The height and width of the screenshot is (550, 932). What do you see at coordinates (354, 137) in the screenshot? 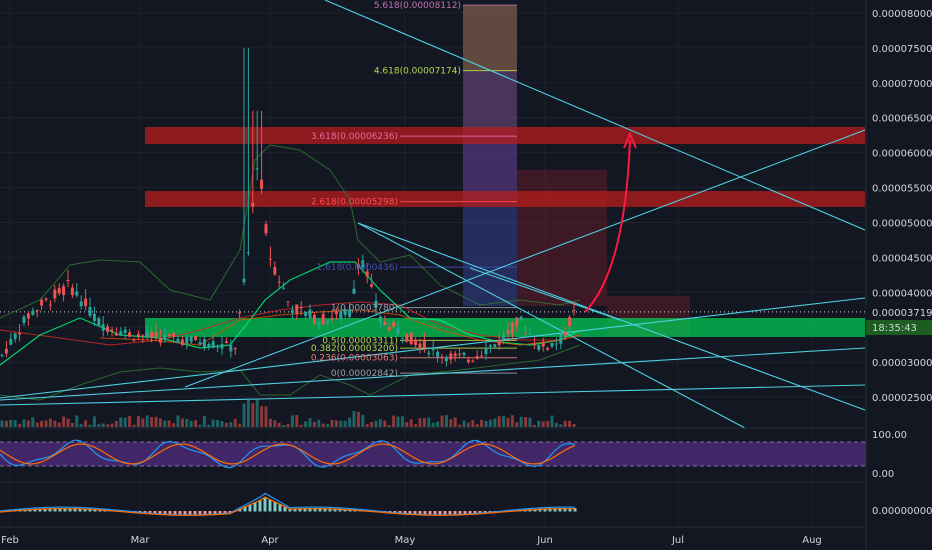
I see `fib-level-label: 3.618(0.00006236)` at bounding box center [354, 137].